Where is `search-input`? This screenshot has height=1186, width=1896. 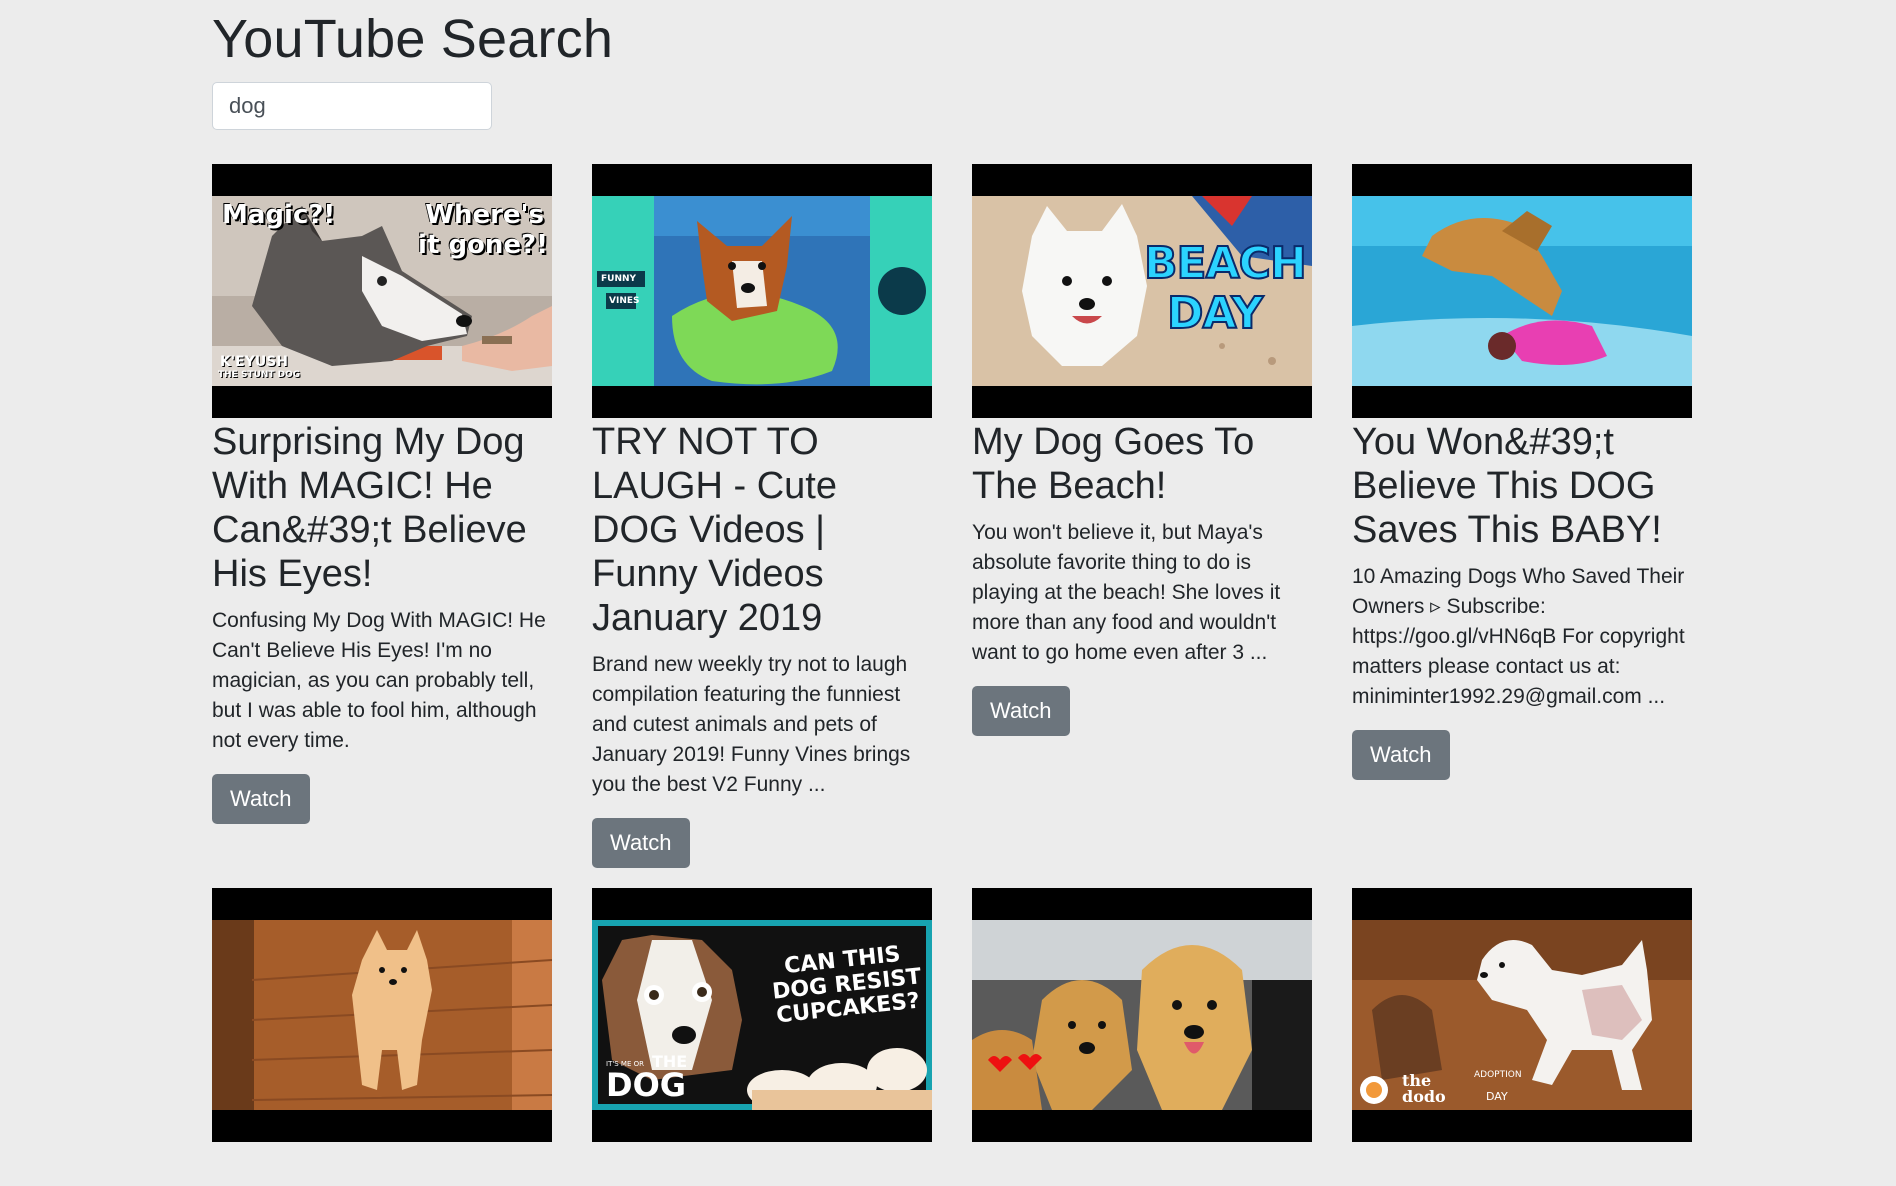 search-input is located at coordinates (352, 106).